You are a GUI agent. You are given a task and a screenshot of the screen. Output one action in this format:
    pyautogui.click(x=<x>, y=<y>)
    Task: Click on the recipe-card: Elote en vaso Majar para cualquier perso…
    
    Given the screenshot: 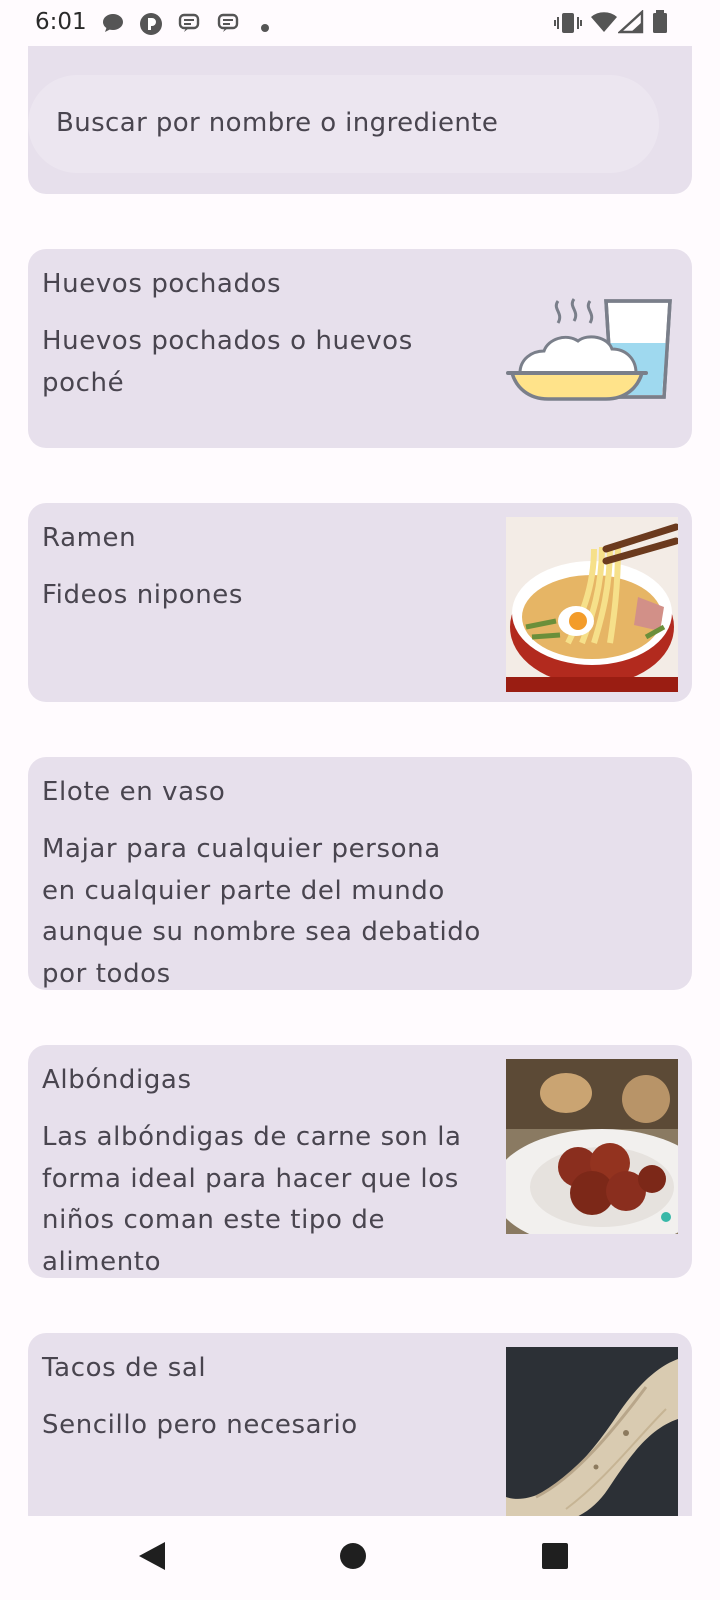 What is the action you would take?
    pyautogui.click(x=360, y=873)
    